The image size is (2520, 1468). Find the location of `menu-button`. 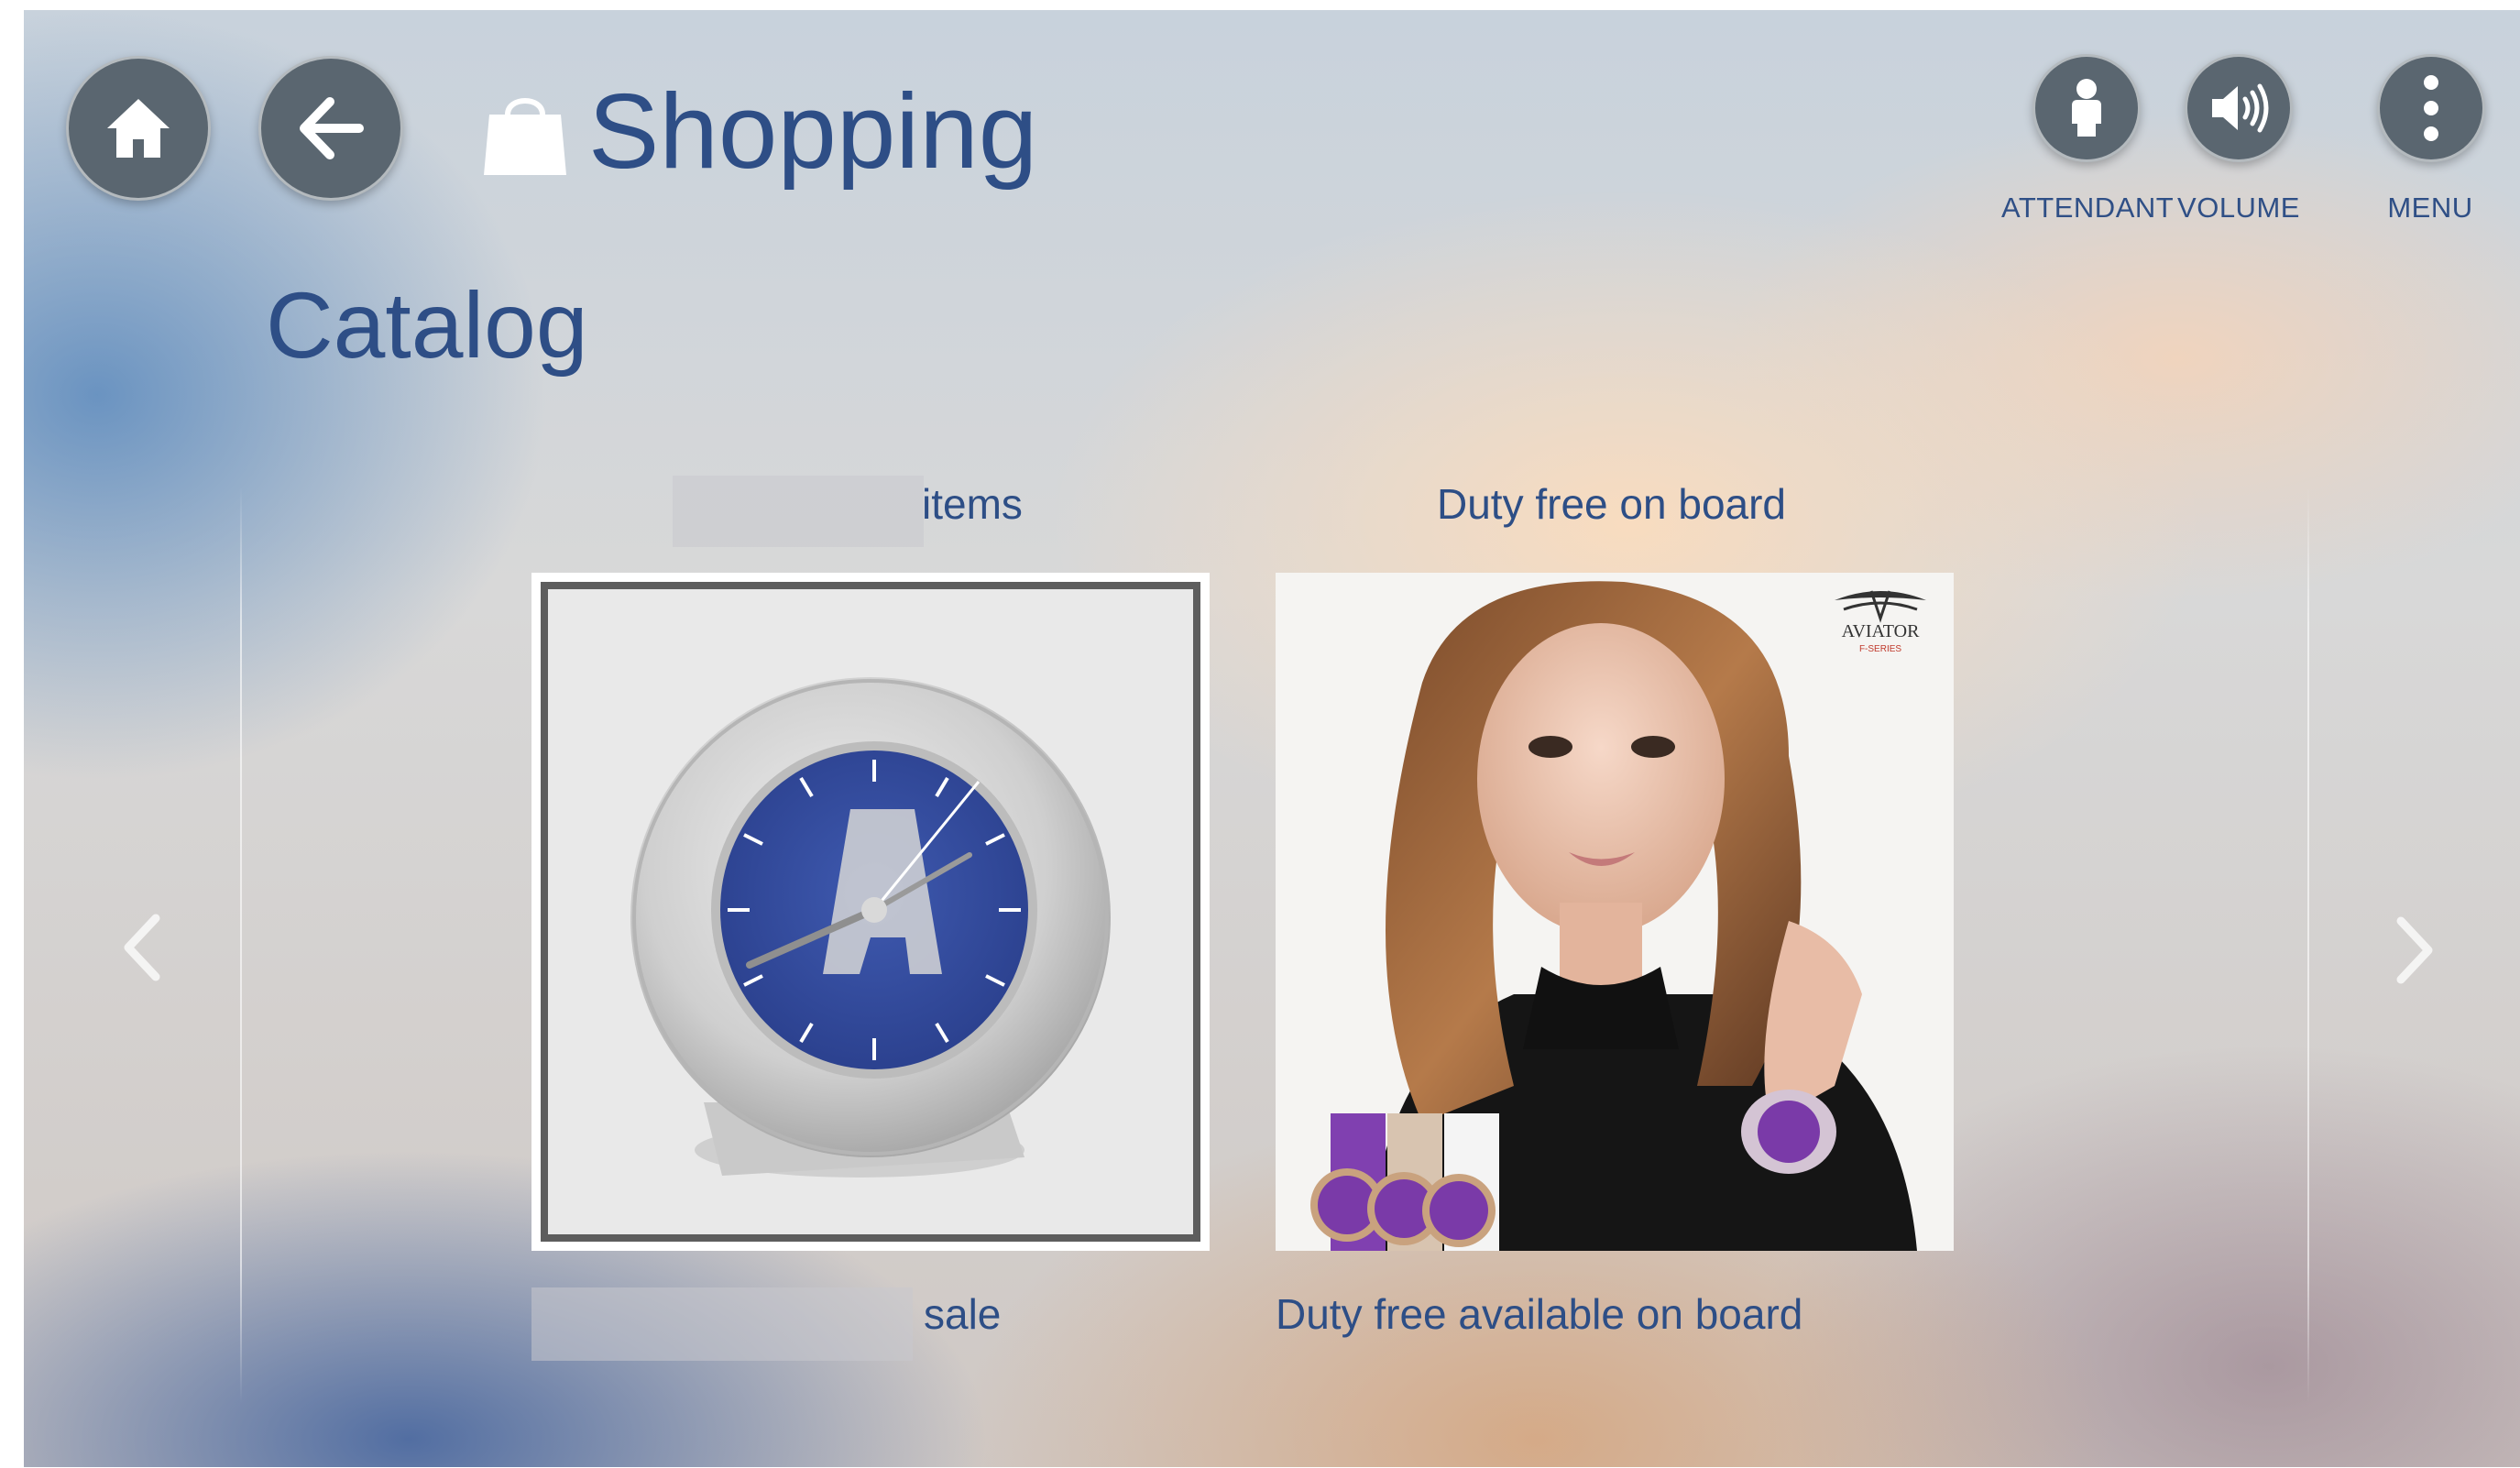

menu-button is located at coordinates (2431, 108).